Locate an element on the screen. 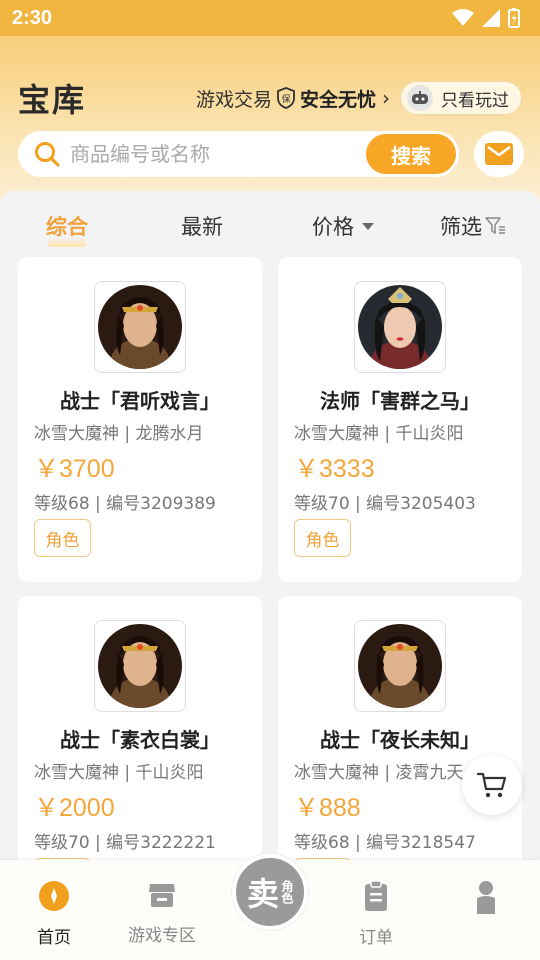  only-played-label: 只看玩过 is located at coordinates (475, 100).